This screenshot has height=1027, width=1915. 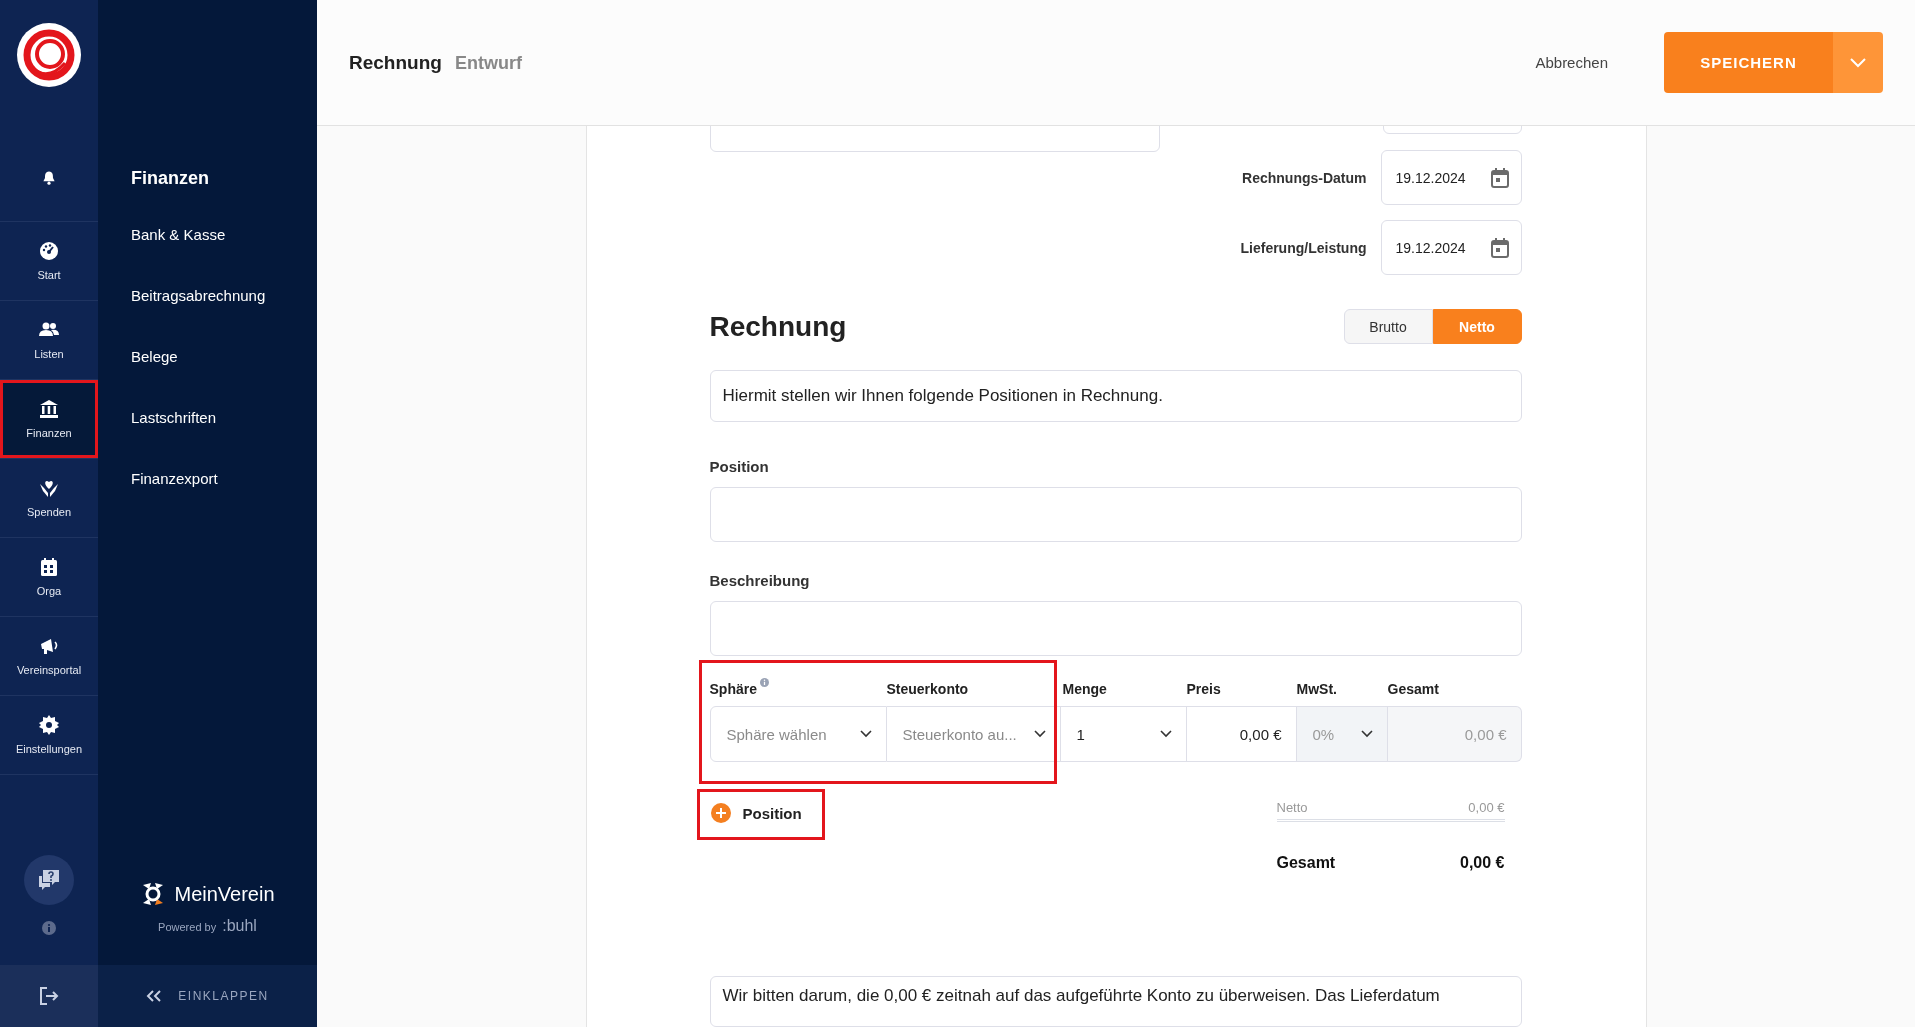 I want to click on bell-icon, so click(x=49, y=178).